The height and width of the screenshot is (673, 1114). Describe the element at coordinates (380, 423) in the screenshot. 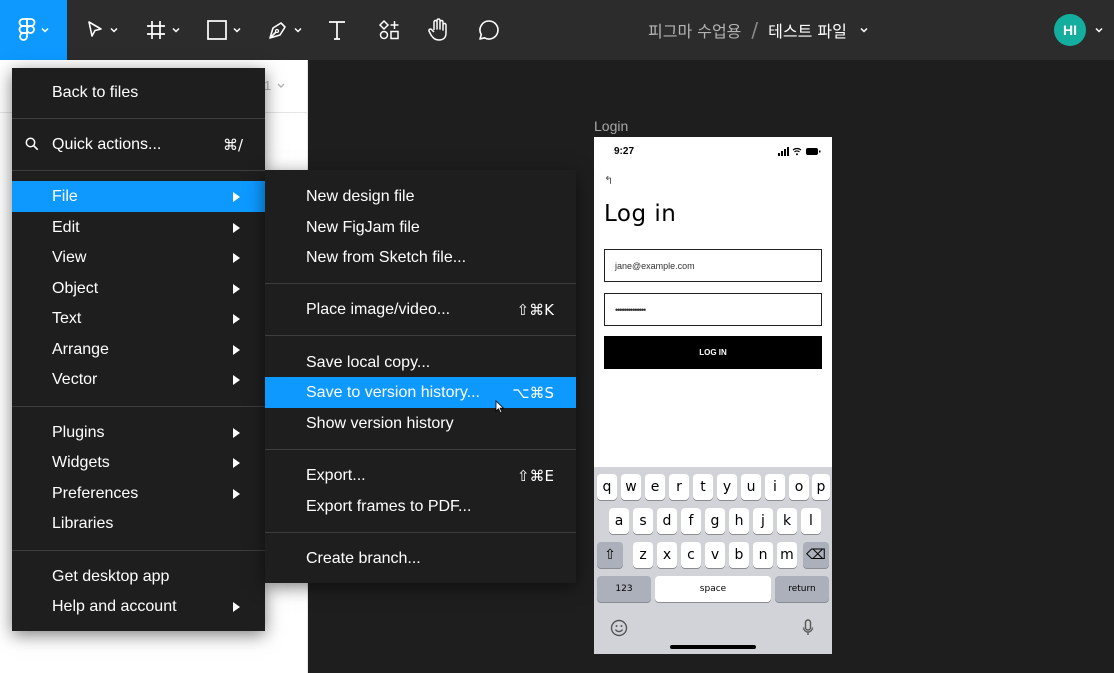

I see `menu-item-label: Show version history` at that location.